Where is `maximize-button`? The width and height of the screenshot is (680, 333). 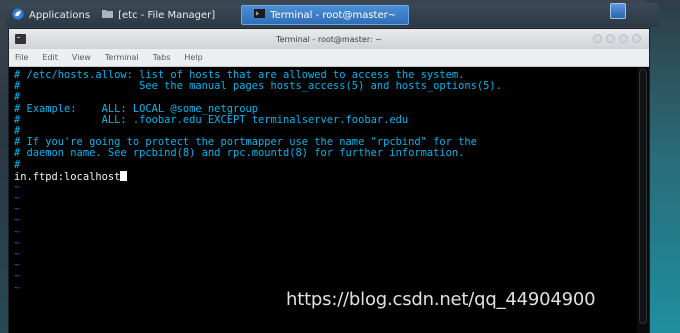 maximize-button is located at coordinates (623, 38).